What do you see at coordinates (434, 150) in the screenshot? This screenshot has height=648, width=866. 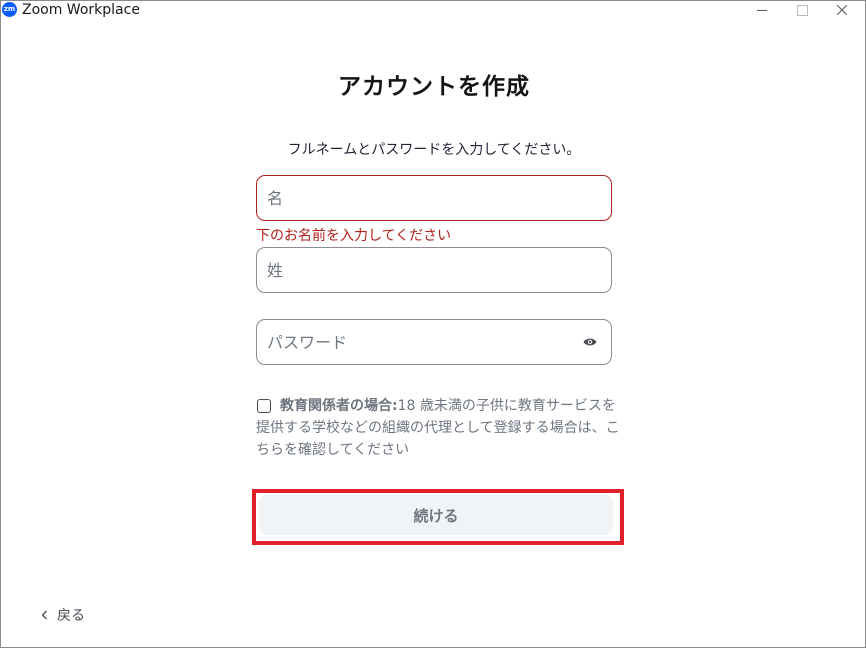 I see `page-subtitle: フルネームとパスワードを入力してください。` at bounding box center [434, 150].